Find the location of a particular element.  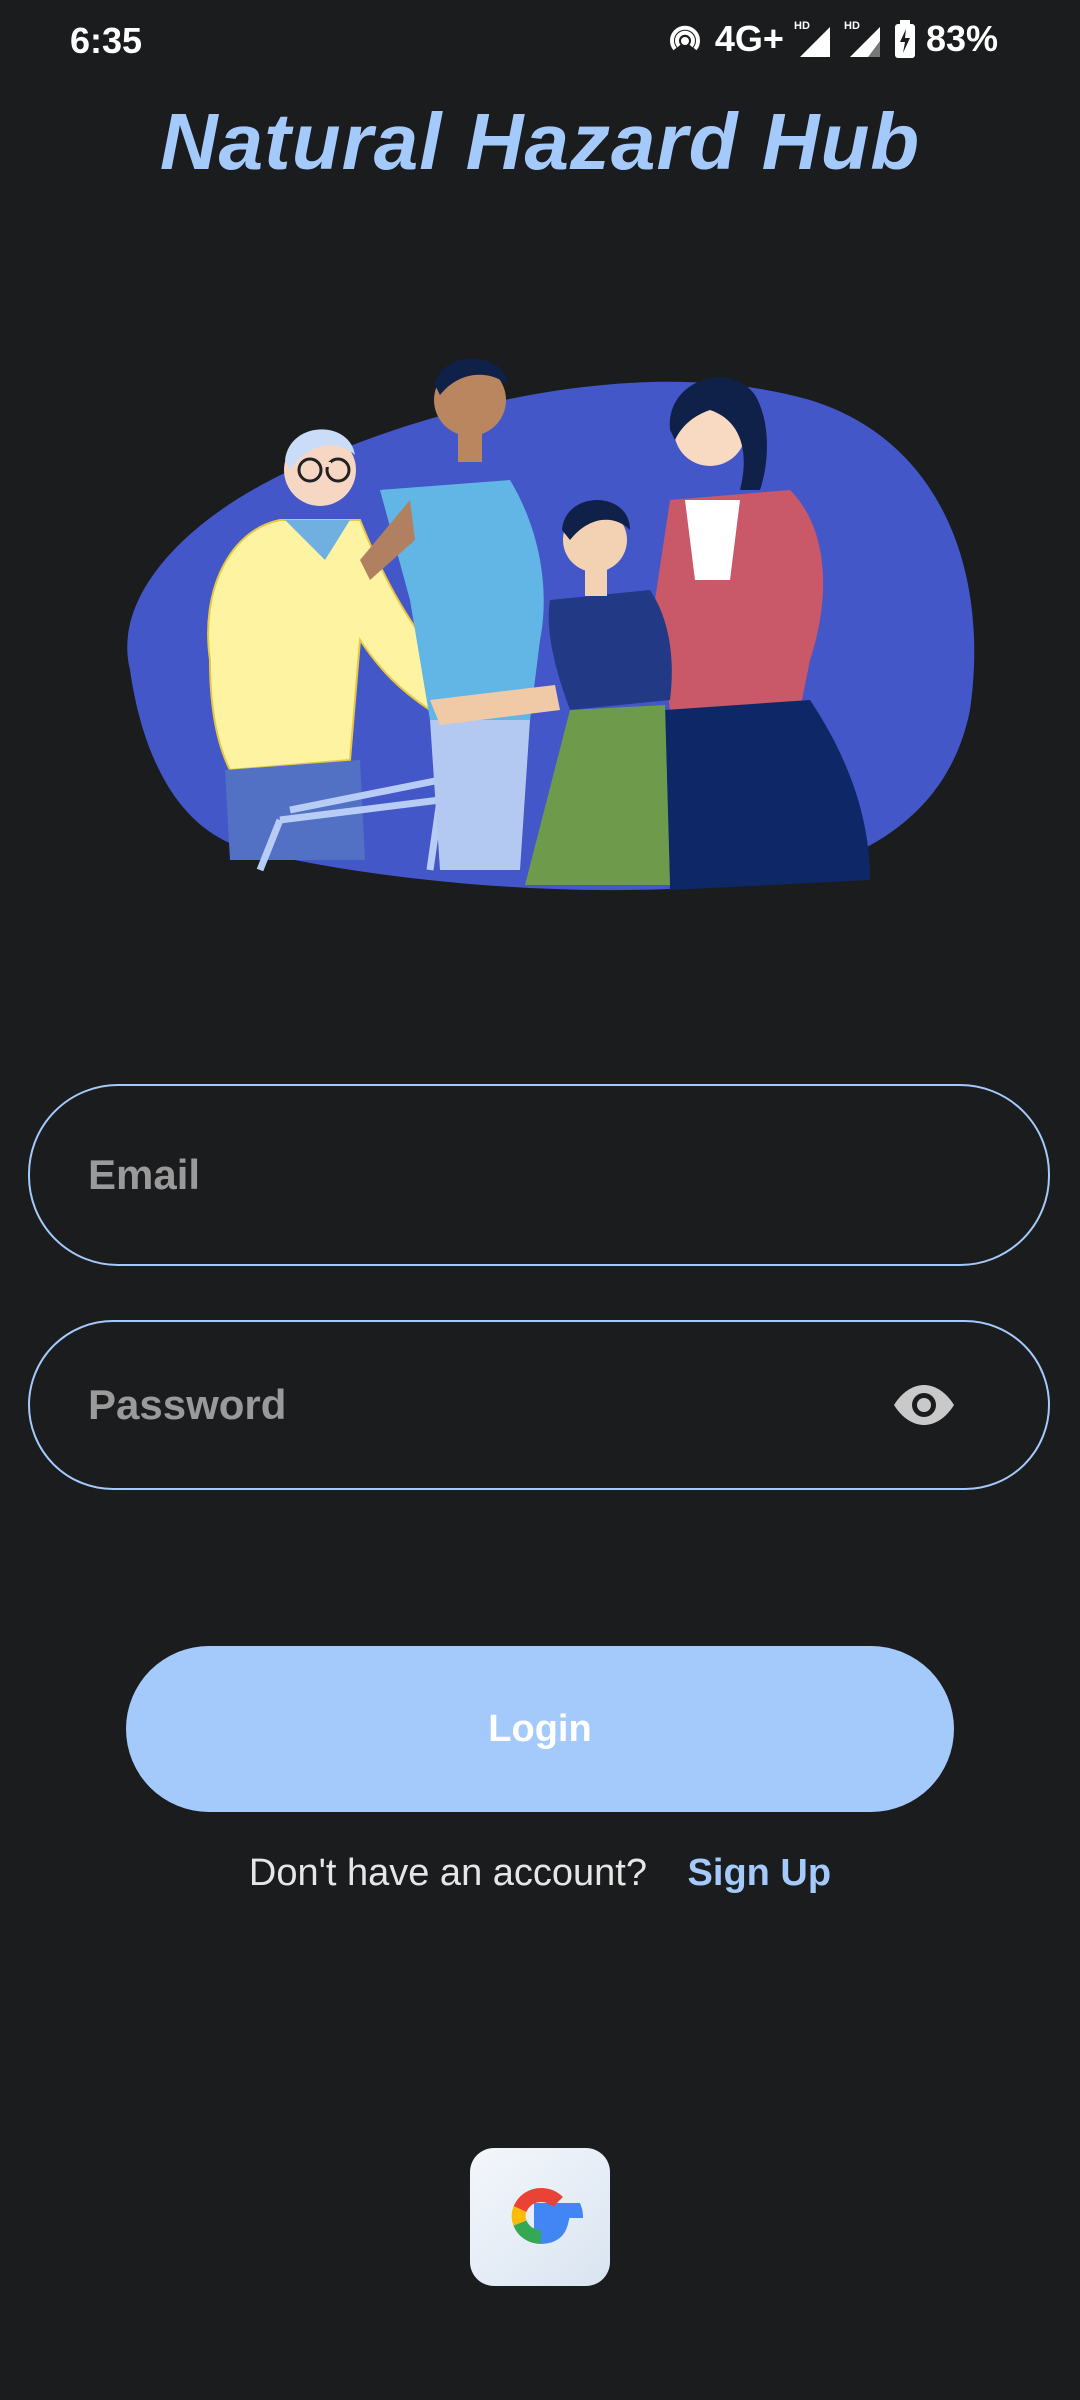

eye-icon is located at coordinates (924, 1405).